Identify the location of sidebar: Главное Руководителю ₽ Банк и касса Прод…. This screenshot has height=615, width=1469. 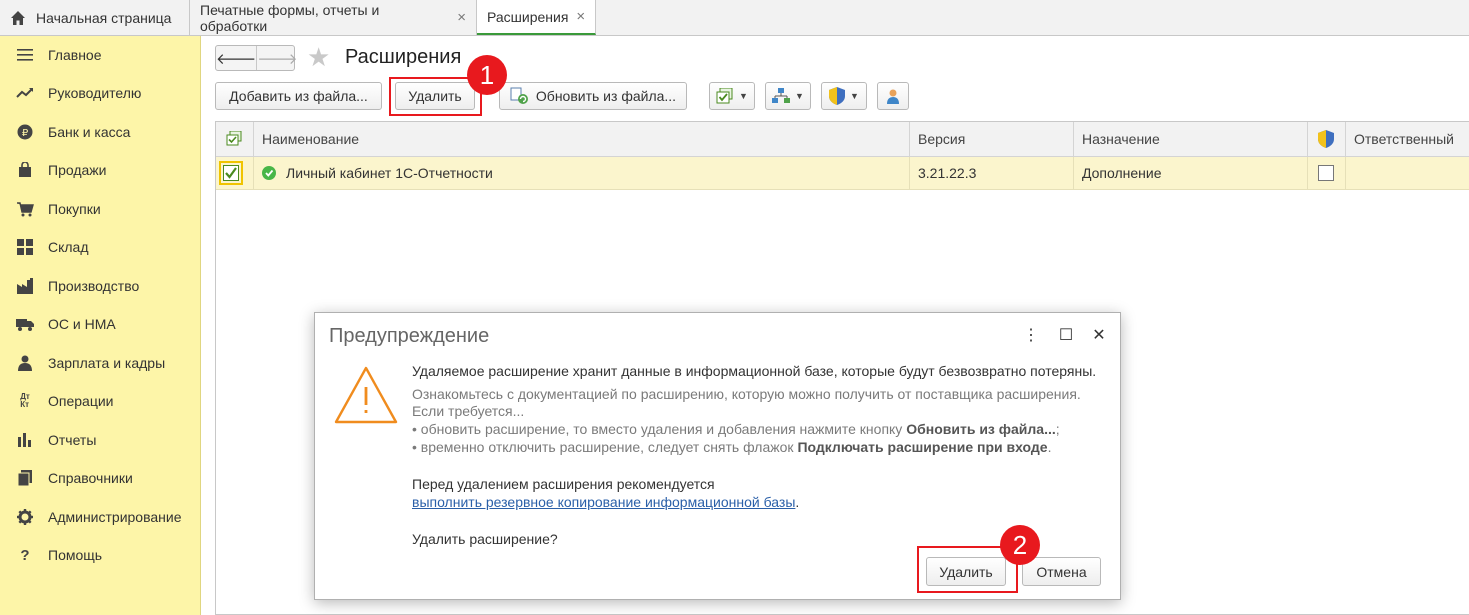
(100, 325).